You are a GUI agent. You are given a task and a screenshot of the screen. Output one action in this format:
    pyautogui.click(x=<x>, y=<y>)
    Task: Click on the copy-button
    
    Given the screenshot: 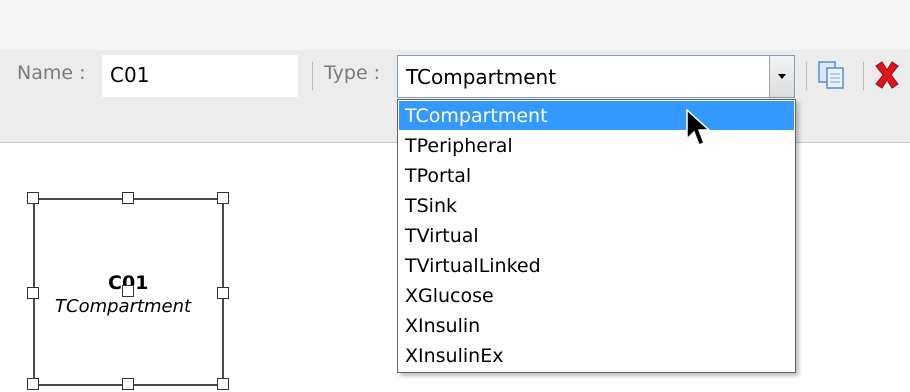 What is the action you would take?
    pyautogui.click(x=832, y=75)
    